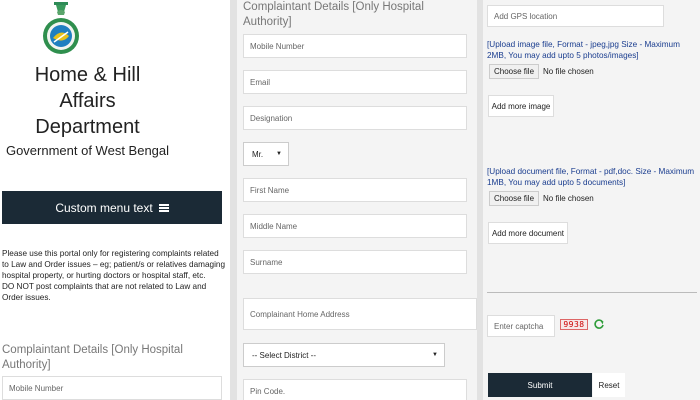  I want to click on add-more-image-button: Add more image, so click(521, 106).